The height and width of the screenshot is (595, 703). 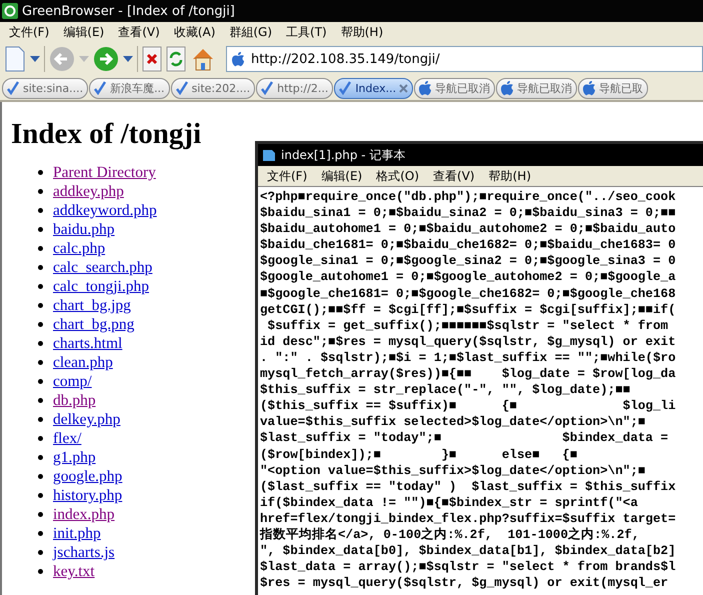 What do you see at coordinates (468, 486) in the screenshot?
I see `code-line: ($last_suffix == "today" ) $last_suffix = $this_suffix` at bounding box center [468, 486].